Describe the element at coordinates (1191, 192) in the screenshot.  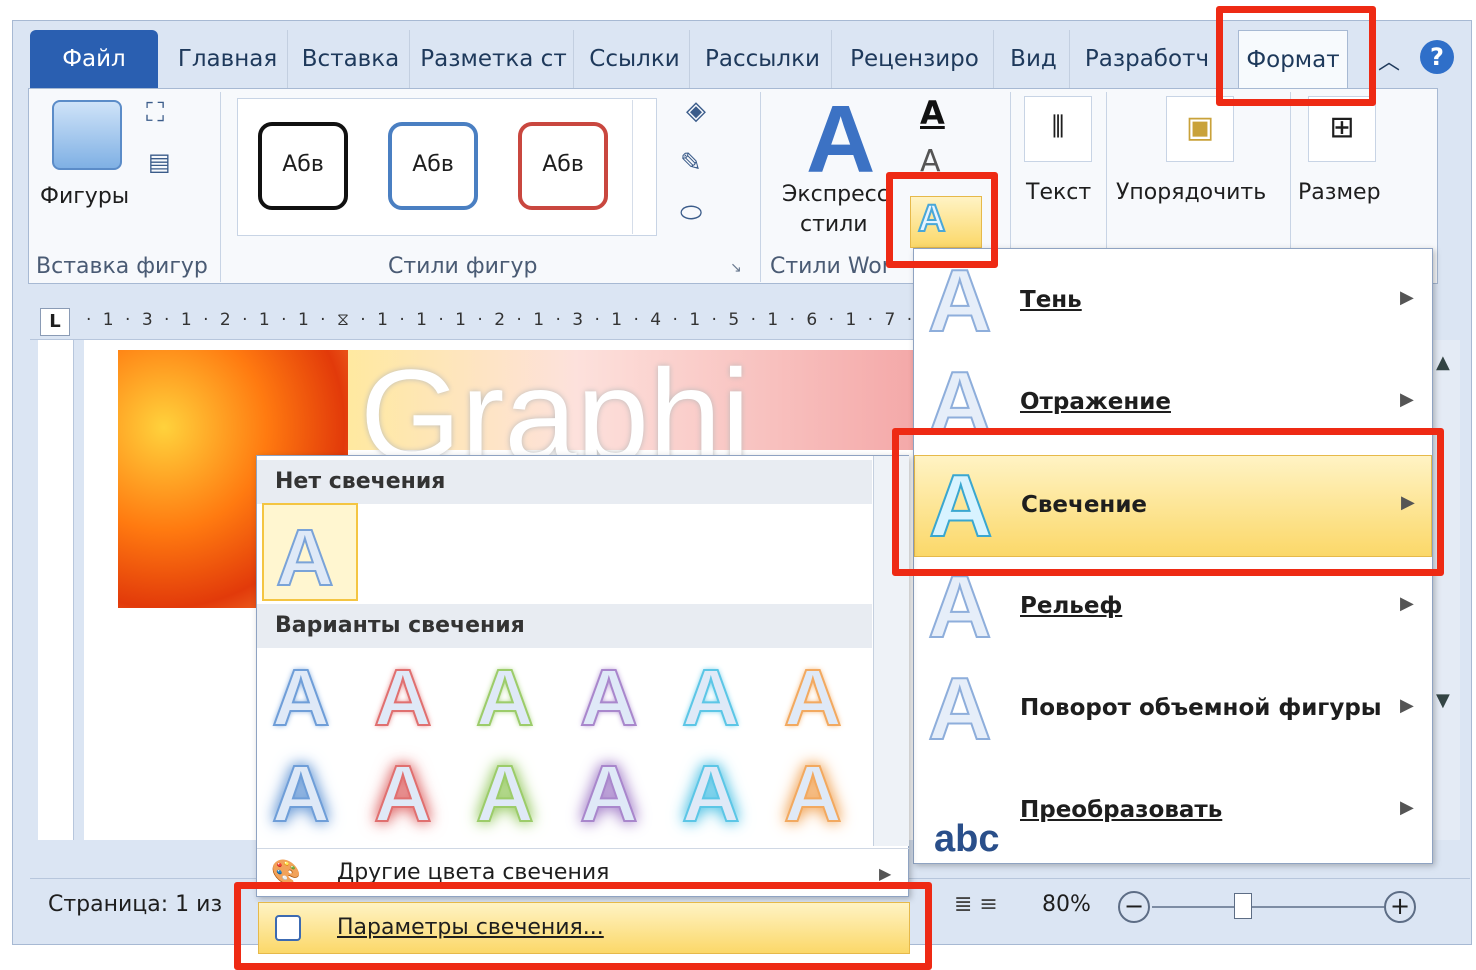
I see `arrange-button: Упорядочить` at that location.